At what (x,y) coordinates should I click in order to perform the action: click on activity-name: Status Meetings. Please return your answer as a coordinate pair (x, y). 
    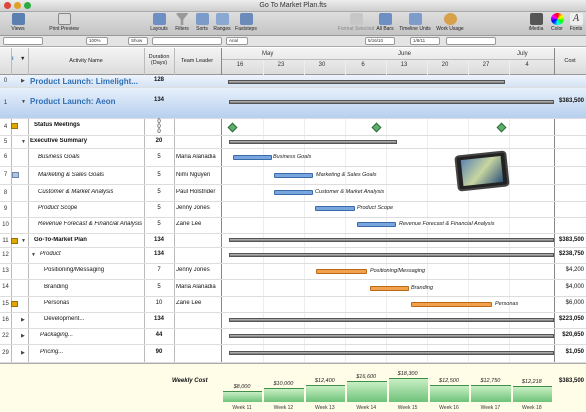
    Looking at the image, I should click on (57, 125).